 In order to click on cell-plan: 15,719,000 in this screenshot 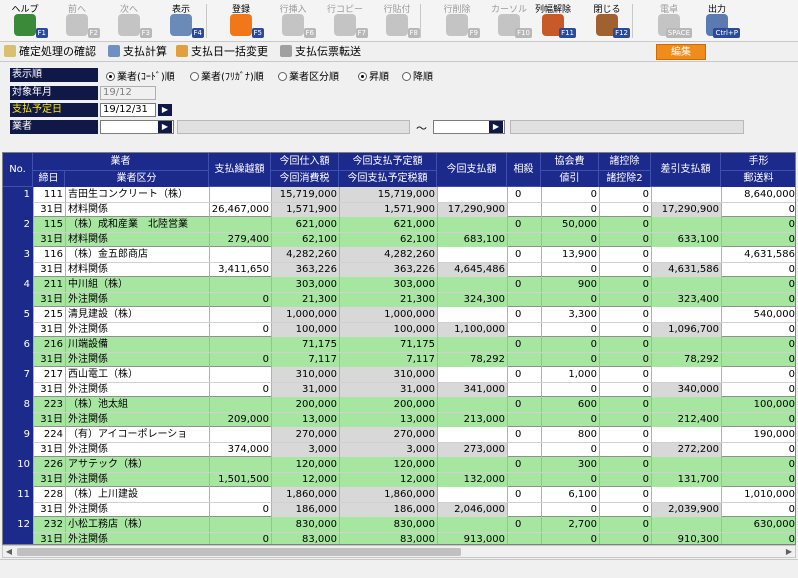, I will do `click(388, 194)`.